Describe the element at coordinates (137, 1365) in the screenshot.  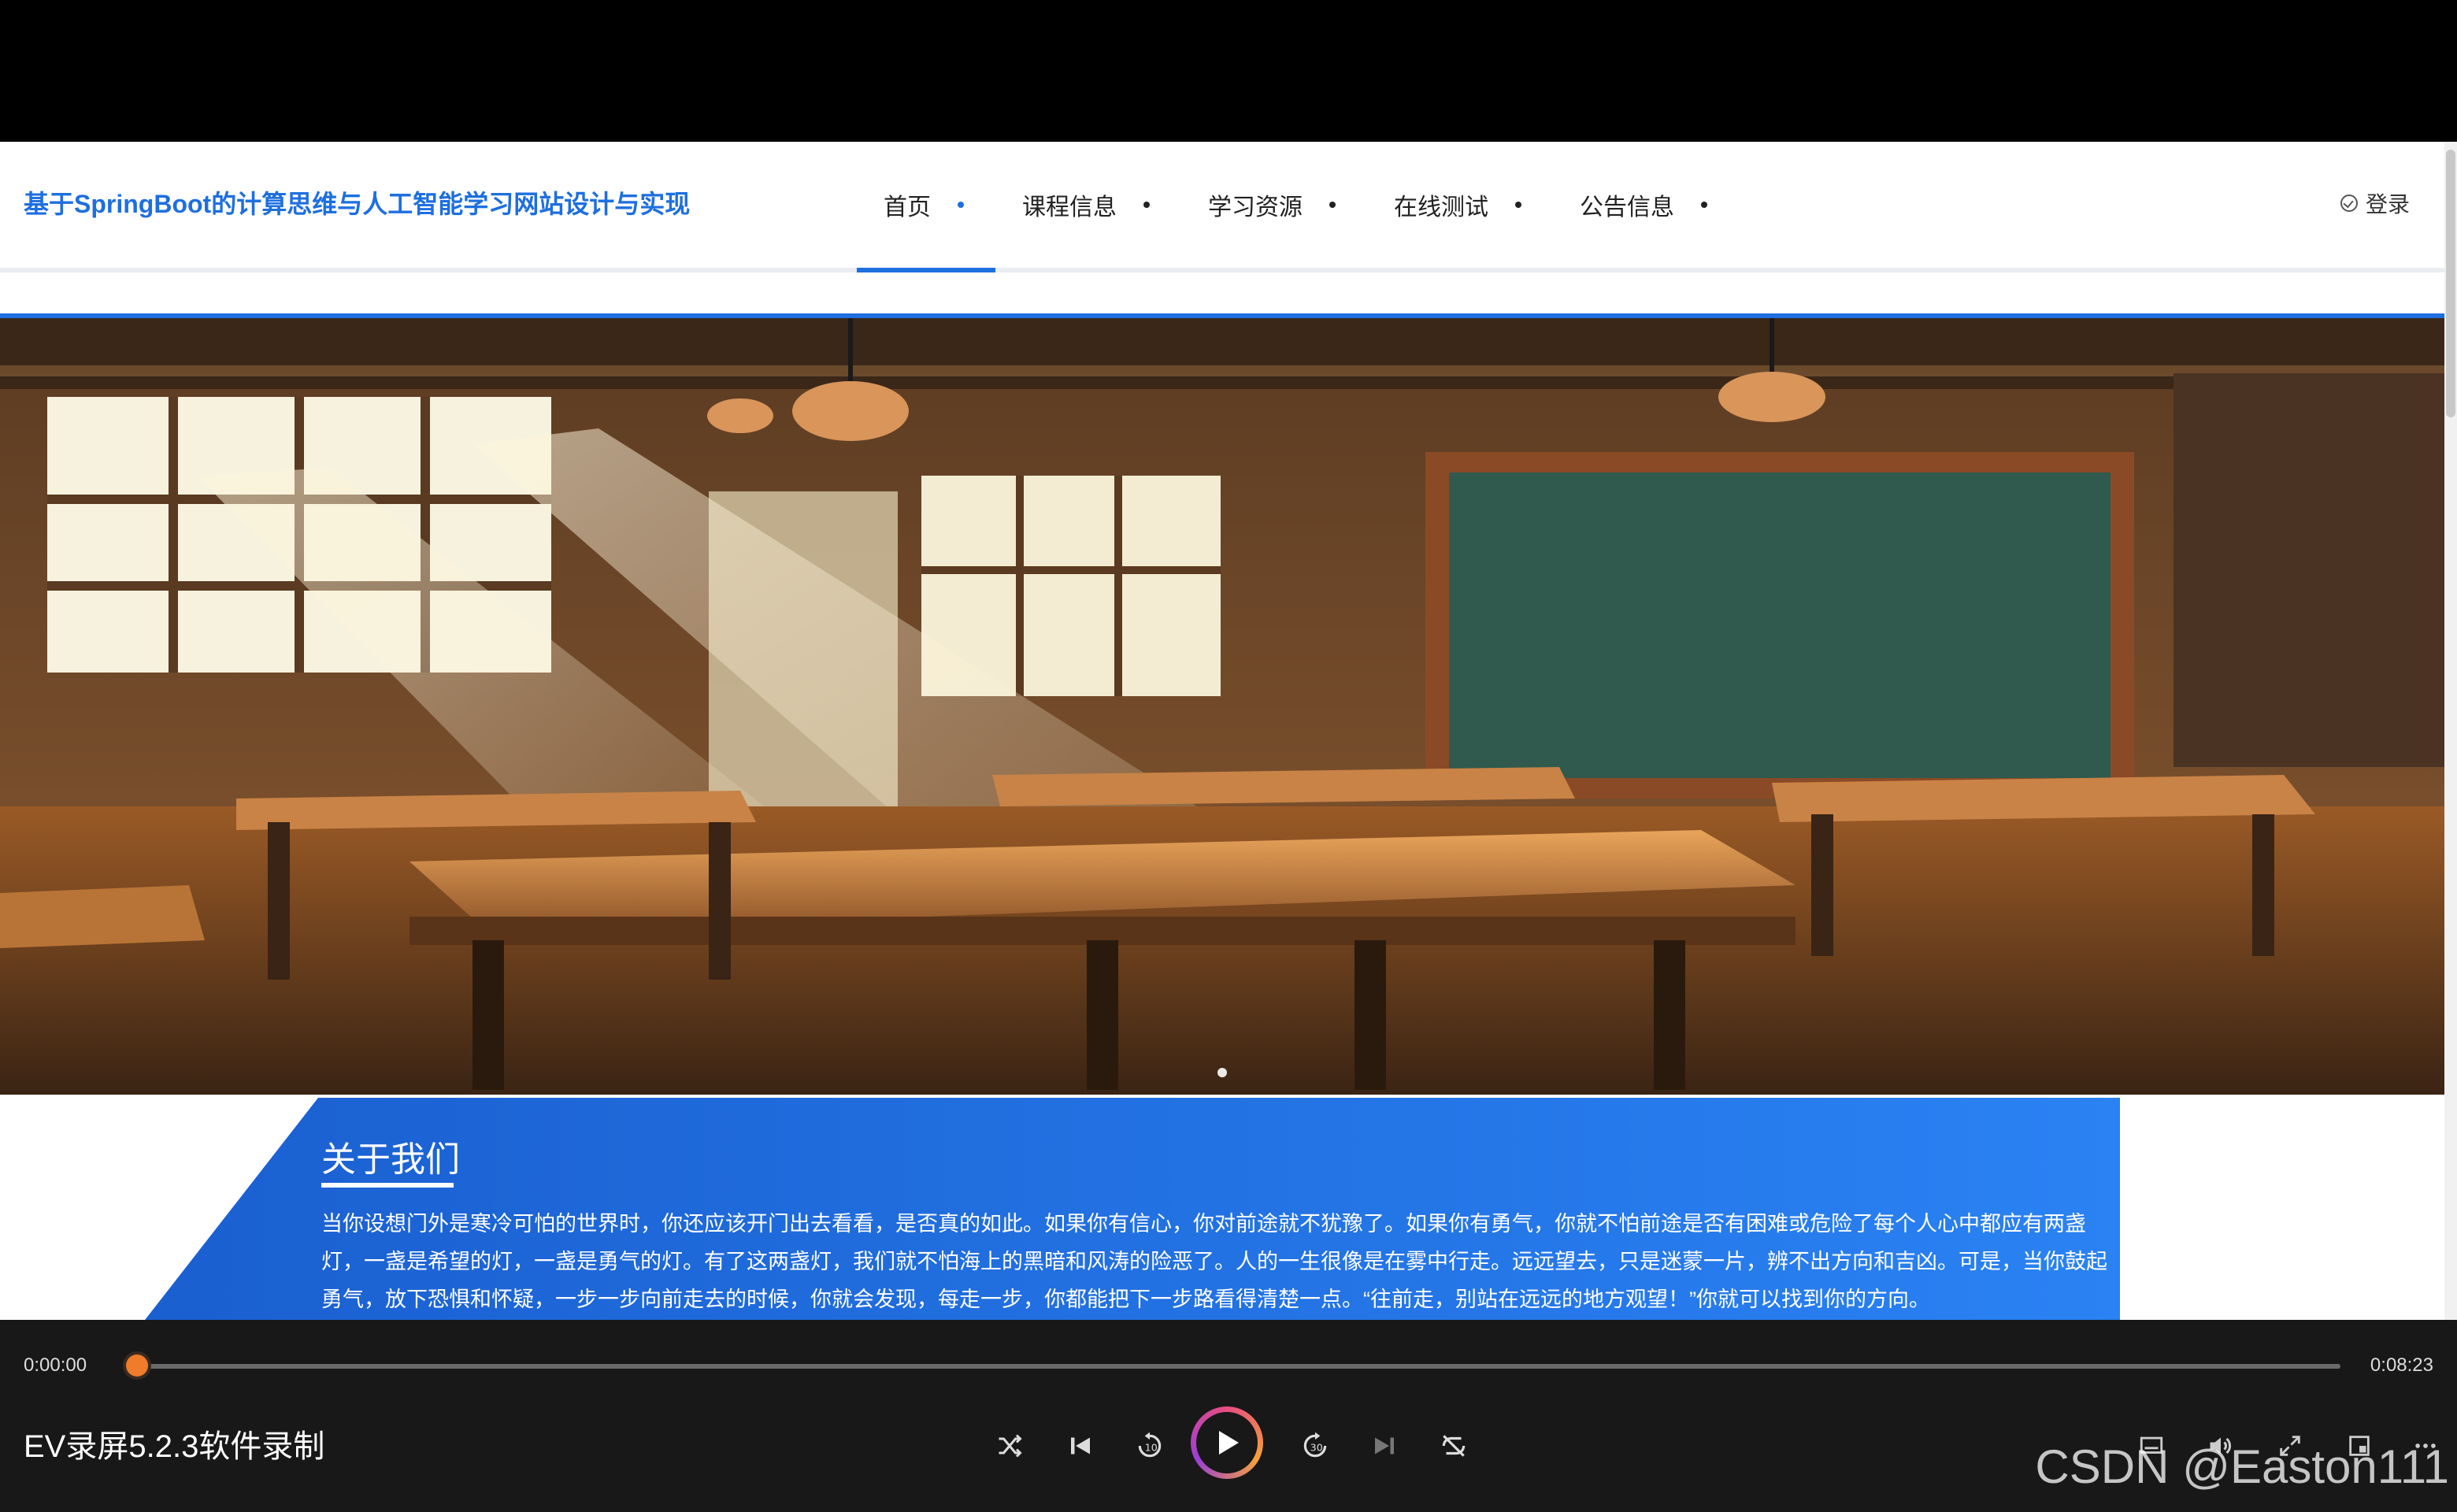
I see `progress-knob` at that location.